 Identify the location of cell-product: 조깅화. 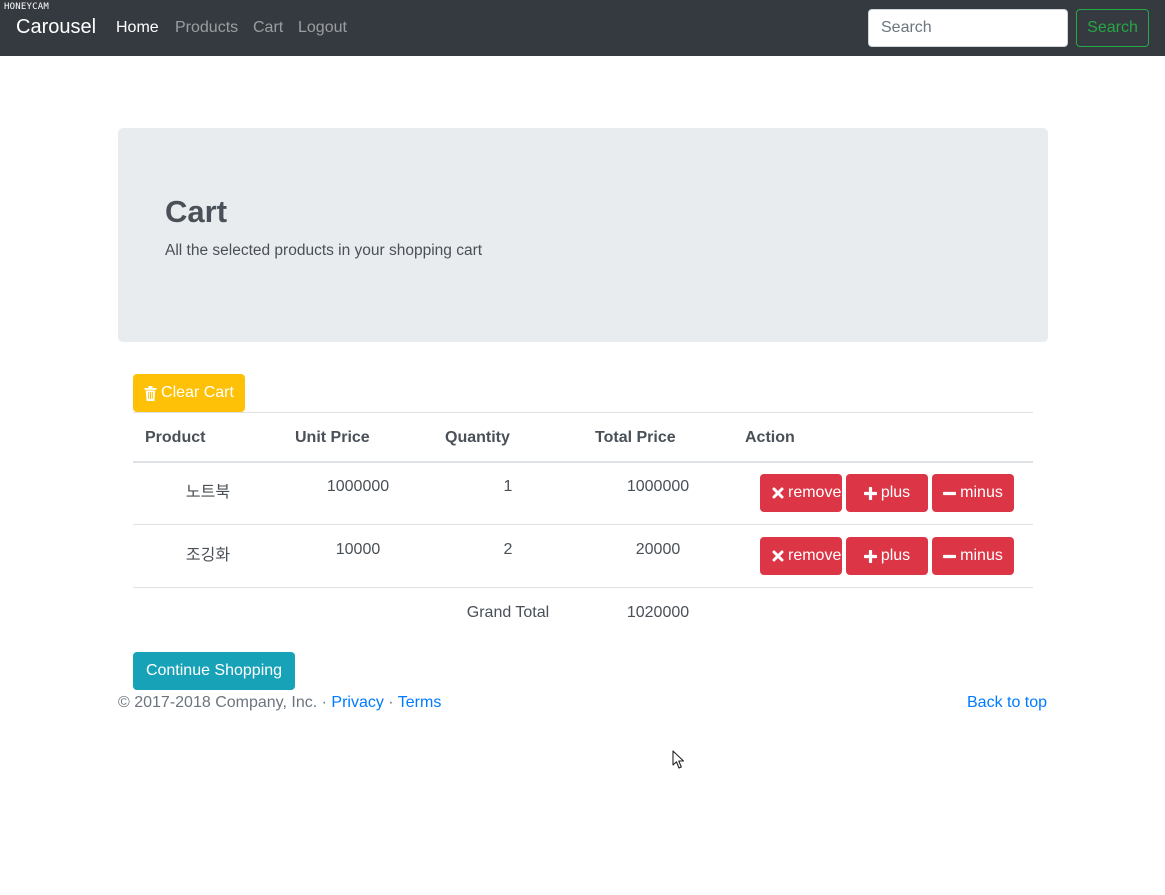
(208, 555).